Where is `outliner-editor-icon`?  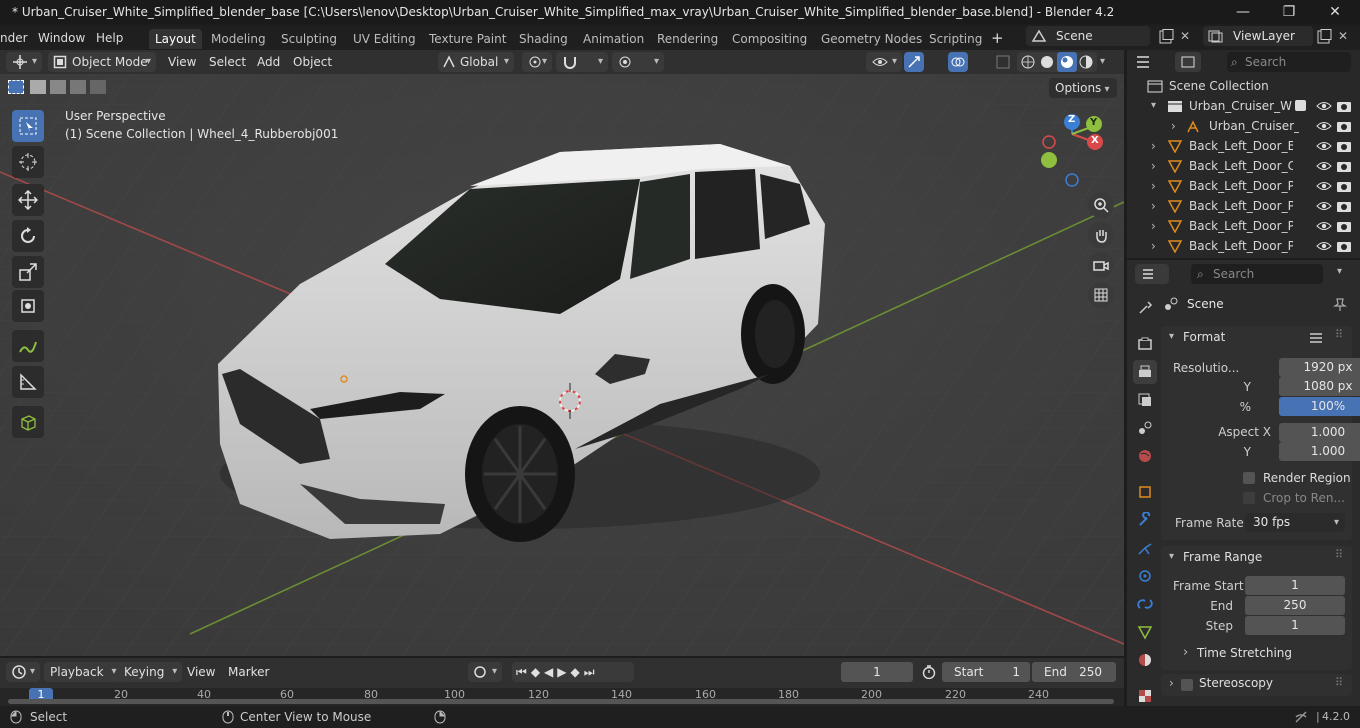 outliner-editor-icon is located at coordinates (1144, 62).